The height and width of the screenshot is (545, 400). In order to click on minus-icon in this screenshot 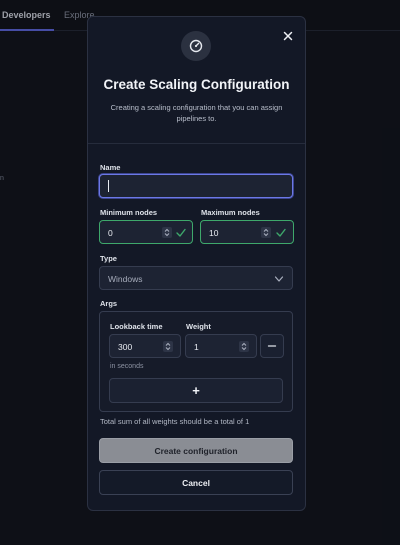, I will do `click(272, 346)`.